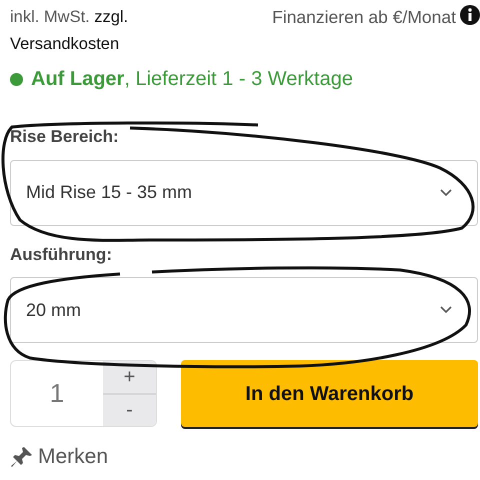 The image size is (480, 480). Describe the element at coordinates (129, 409) in the screenshot. I see `decrease-button: -` at that location.